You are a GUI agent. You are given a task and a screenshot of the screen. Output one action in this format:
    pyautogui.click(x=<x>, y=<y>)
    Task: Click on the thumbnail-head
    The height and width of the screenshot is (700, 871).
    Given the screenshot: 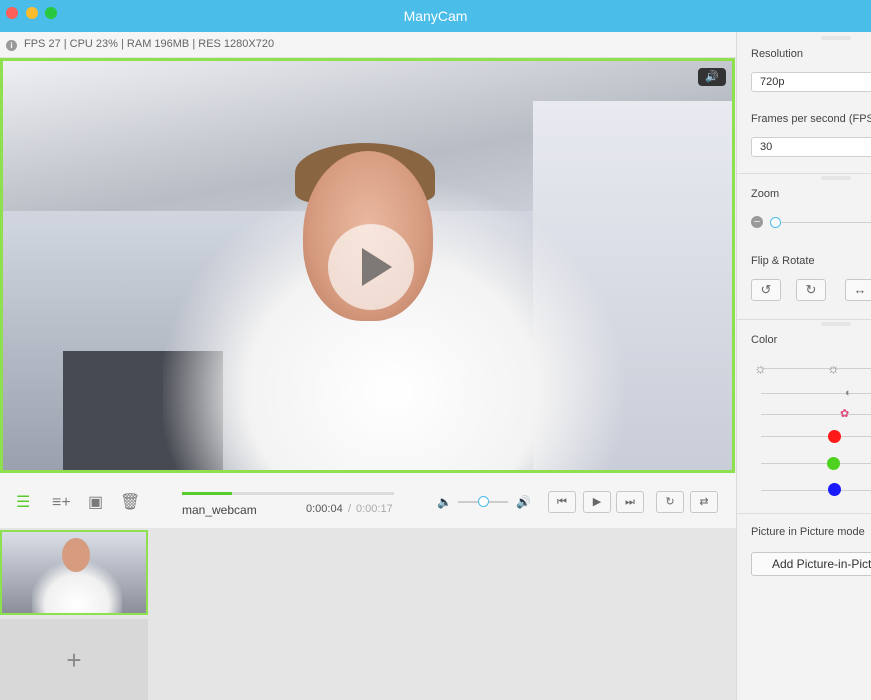 What is the action you would take?
    pyautogui.click(x=76, y=555)
    